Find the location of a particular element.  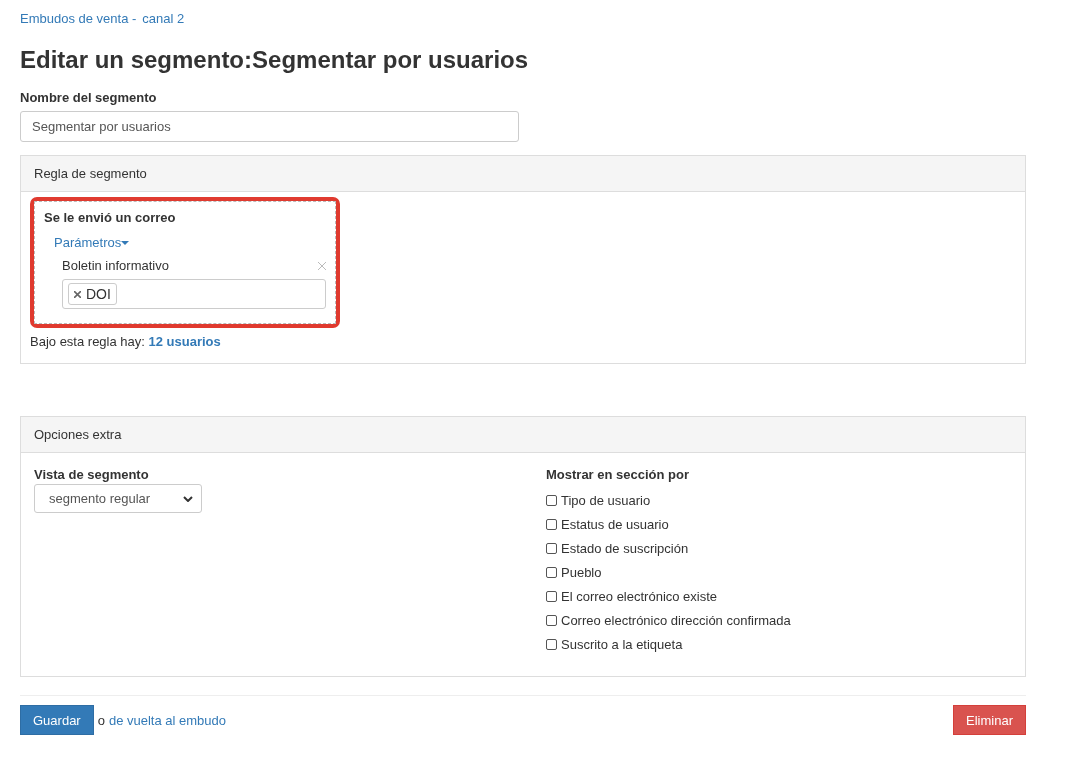

checkbox-label: Estatus de usuario is located at coordinates (615, 524).